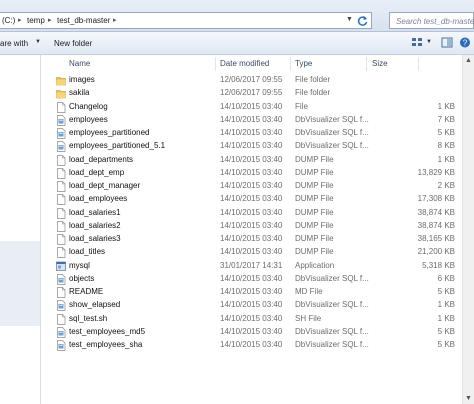 The width and height of the screenshot is (474, 404). I want to click on file-name: test_employees_md5, so click(107, 331).